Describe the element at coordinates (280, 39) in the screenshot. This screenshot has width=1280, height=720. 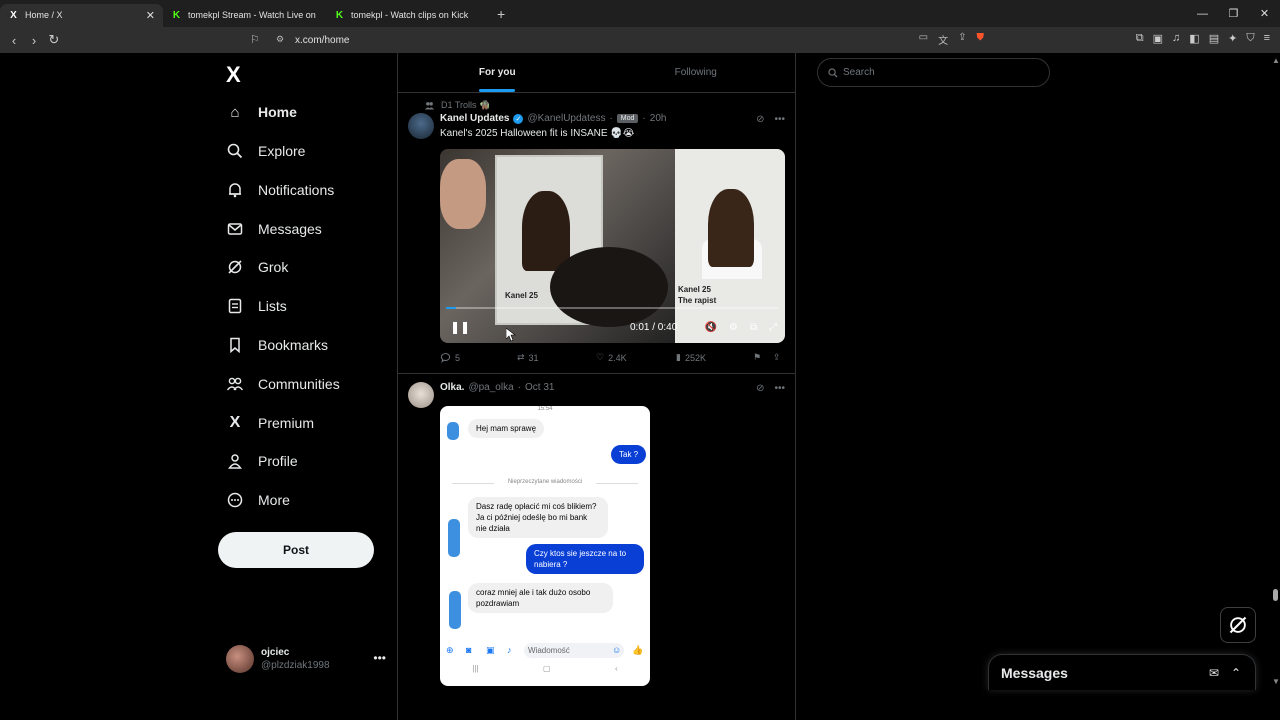
I see `site-info-icon: ⚙` at that location.